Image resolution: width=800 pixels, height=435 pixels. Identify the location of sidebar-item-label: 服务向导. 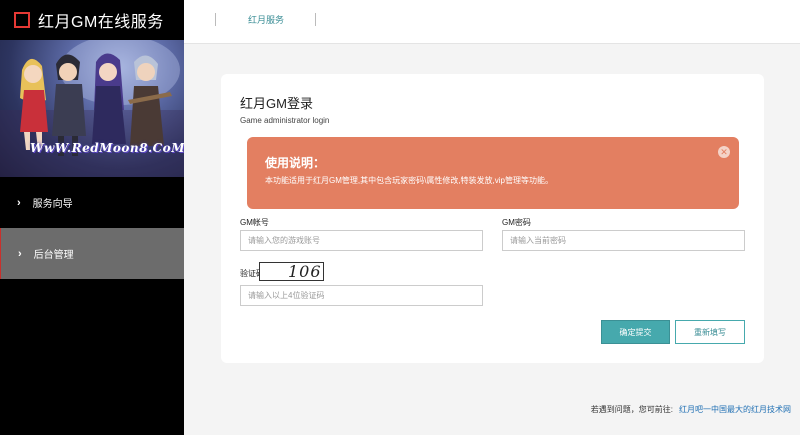
(52, 204).